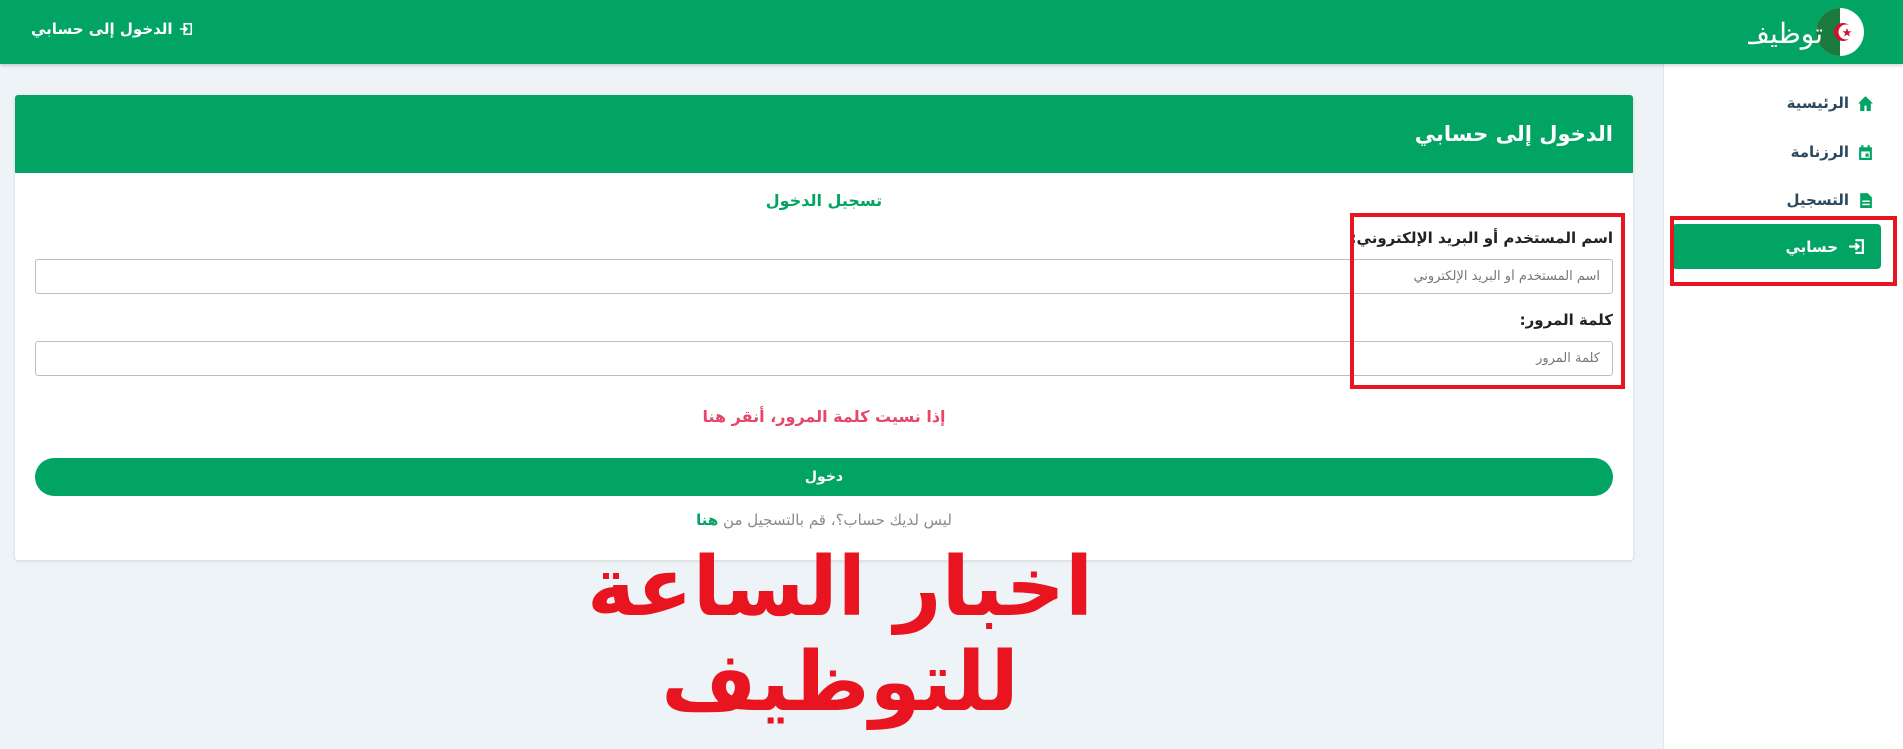 This screenshot has height=749, width=1903. I want to click on register-line: ليس لديك حساب؟، قم بالتسجيل من هنا, so click(824, 520).